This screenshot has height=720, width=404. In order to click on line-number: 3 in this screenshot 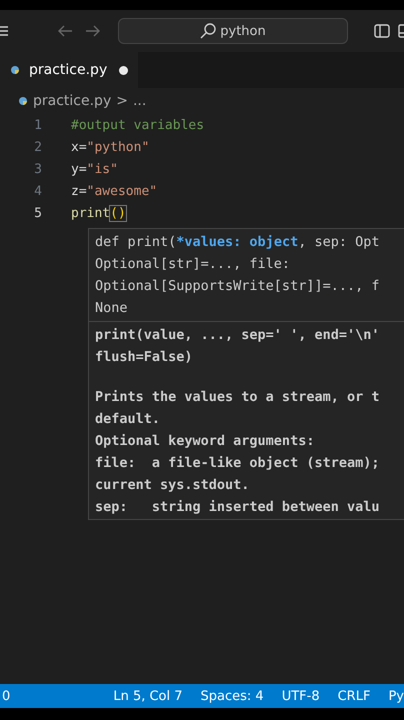, I will do `click(37, 169)`.